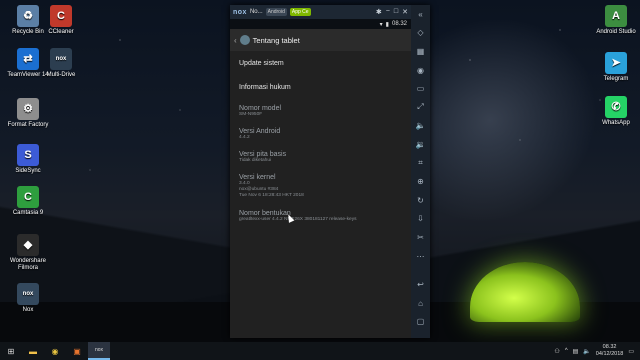  What do you see at coordinates (28, 171) in the screenshot?
I see `desktop-icon-label: SideSync` at bounding box center [28, 171].